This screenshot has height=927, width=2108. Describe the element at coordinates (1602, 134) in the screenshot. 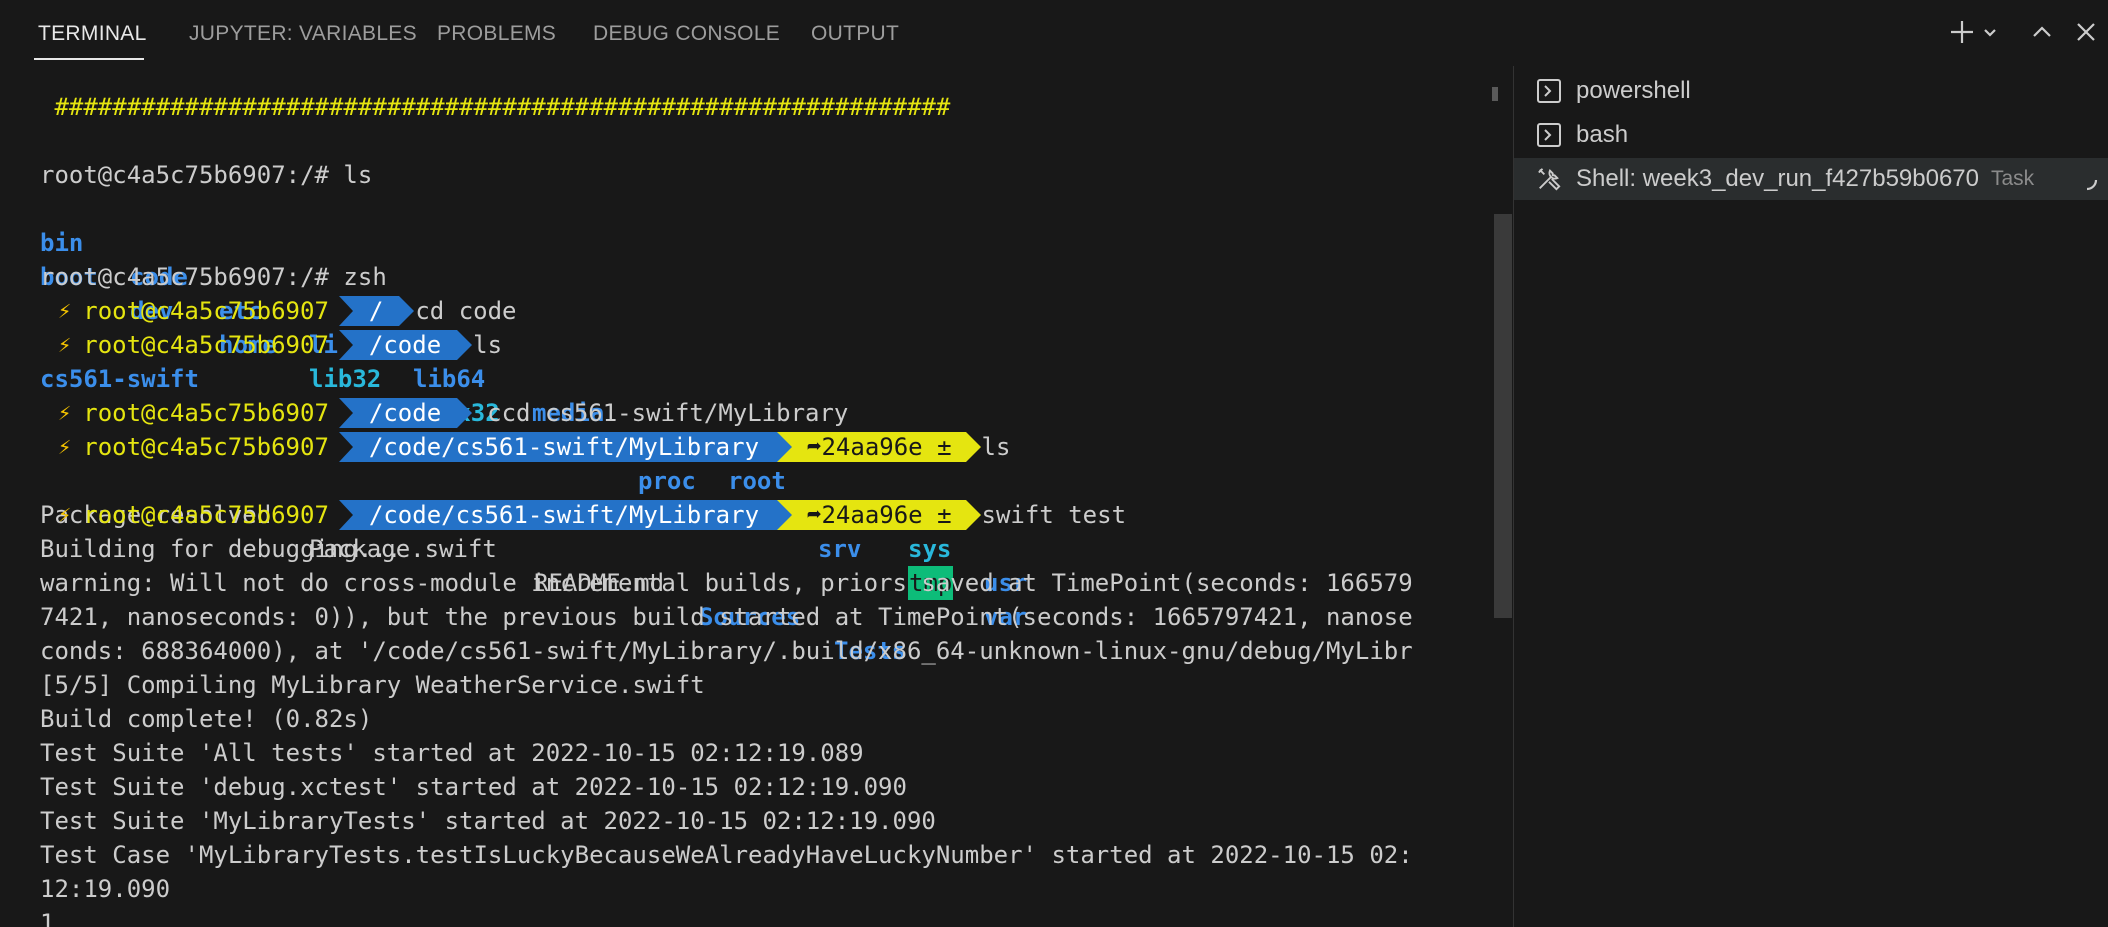

I see `terminal-item-label: bash` at that location.